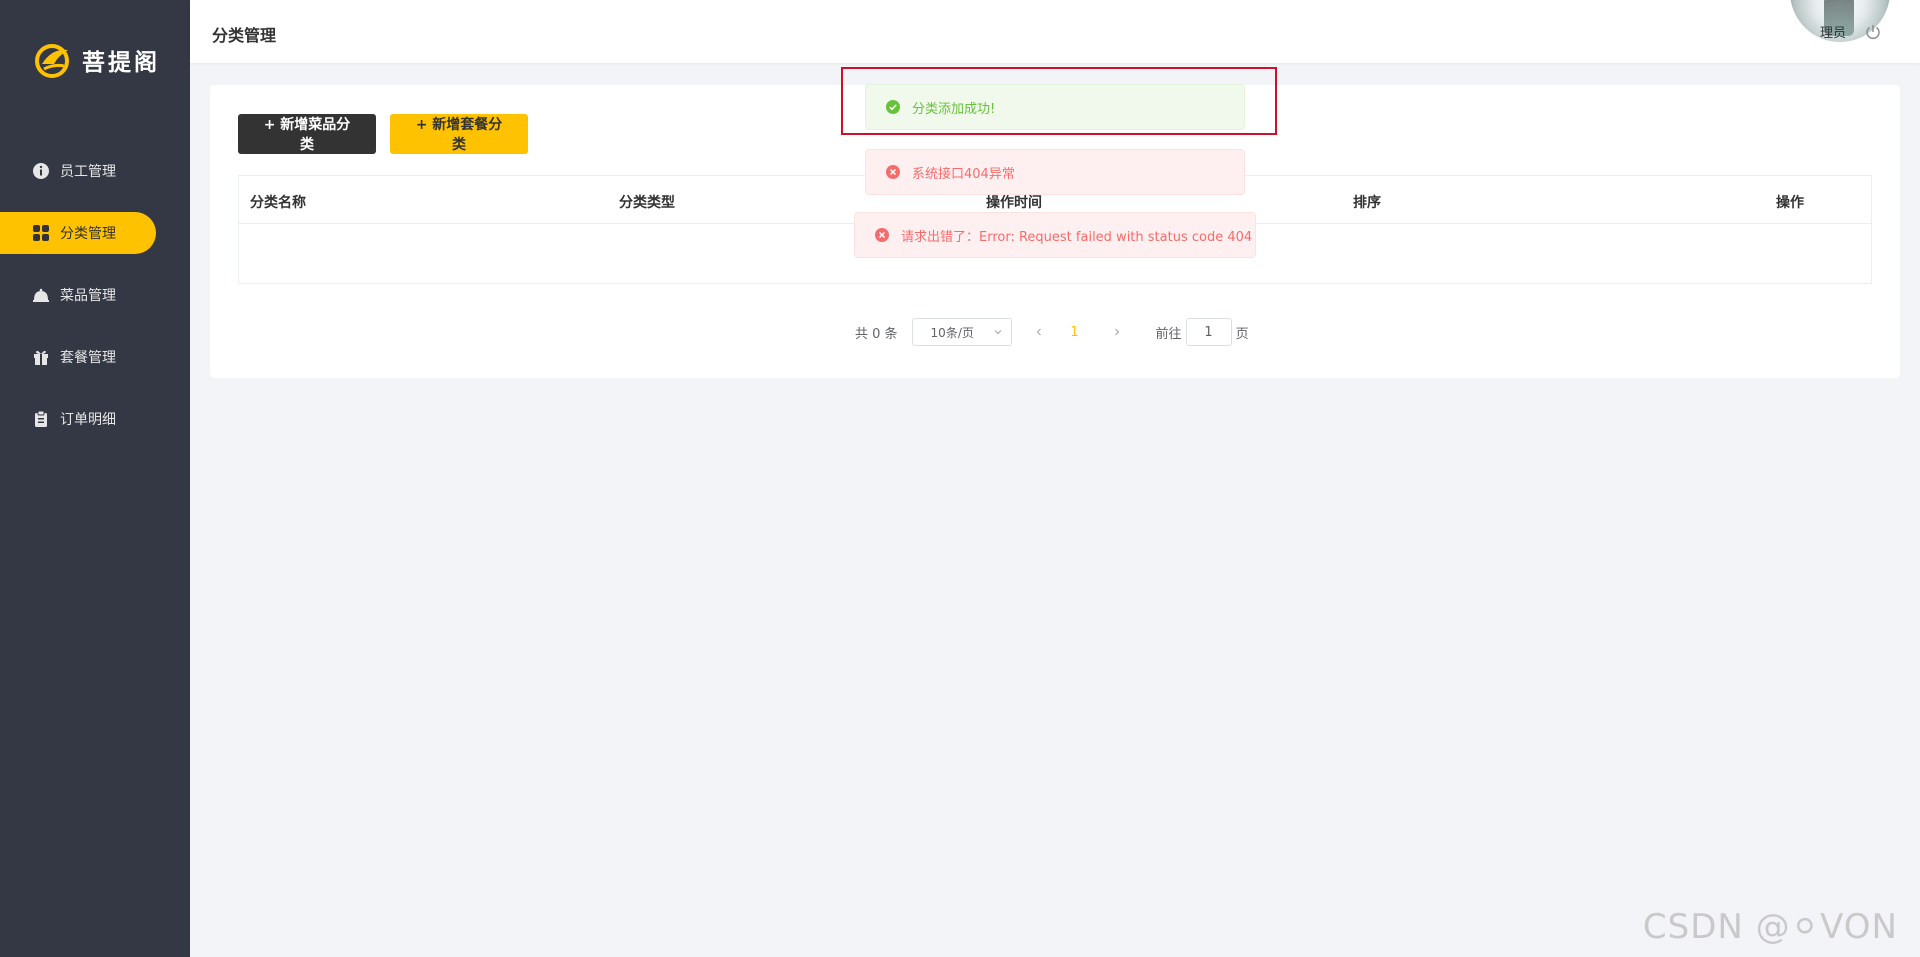 This screenshot has width=1920, height=957. Describe the element at coordinates (1833, 31) in the screenshot. I see `user-name: 理员` at that location.